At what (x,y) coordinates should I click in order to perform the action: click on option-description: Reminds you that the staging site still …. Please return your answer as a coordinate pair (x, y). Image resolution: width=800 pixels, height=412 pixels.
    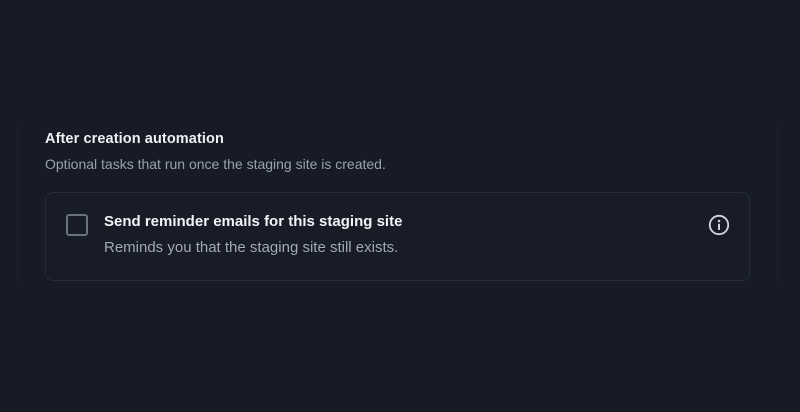
    Looking at the image, I should click on (251, 247).